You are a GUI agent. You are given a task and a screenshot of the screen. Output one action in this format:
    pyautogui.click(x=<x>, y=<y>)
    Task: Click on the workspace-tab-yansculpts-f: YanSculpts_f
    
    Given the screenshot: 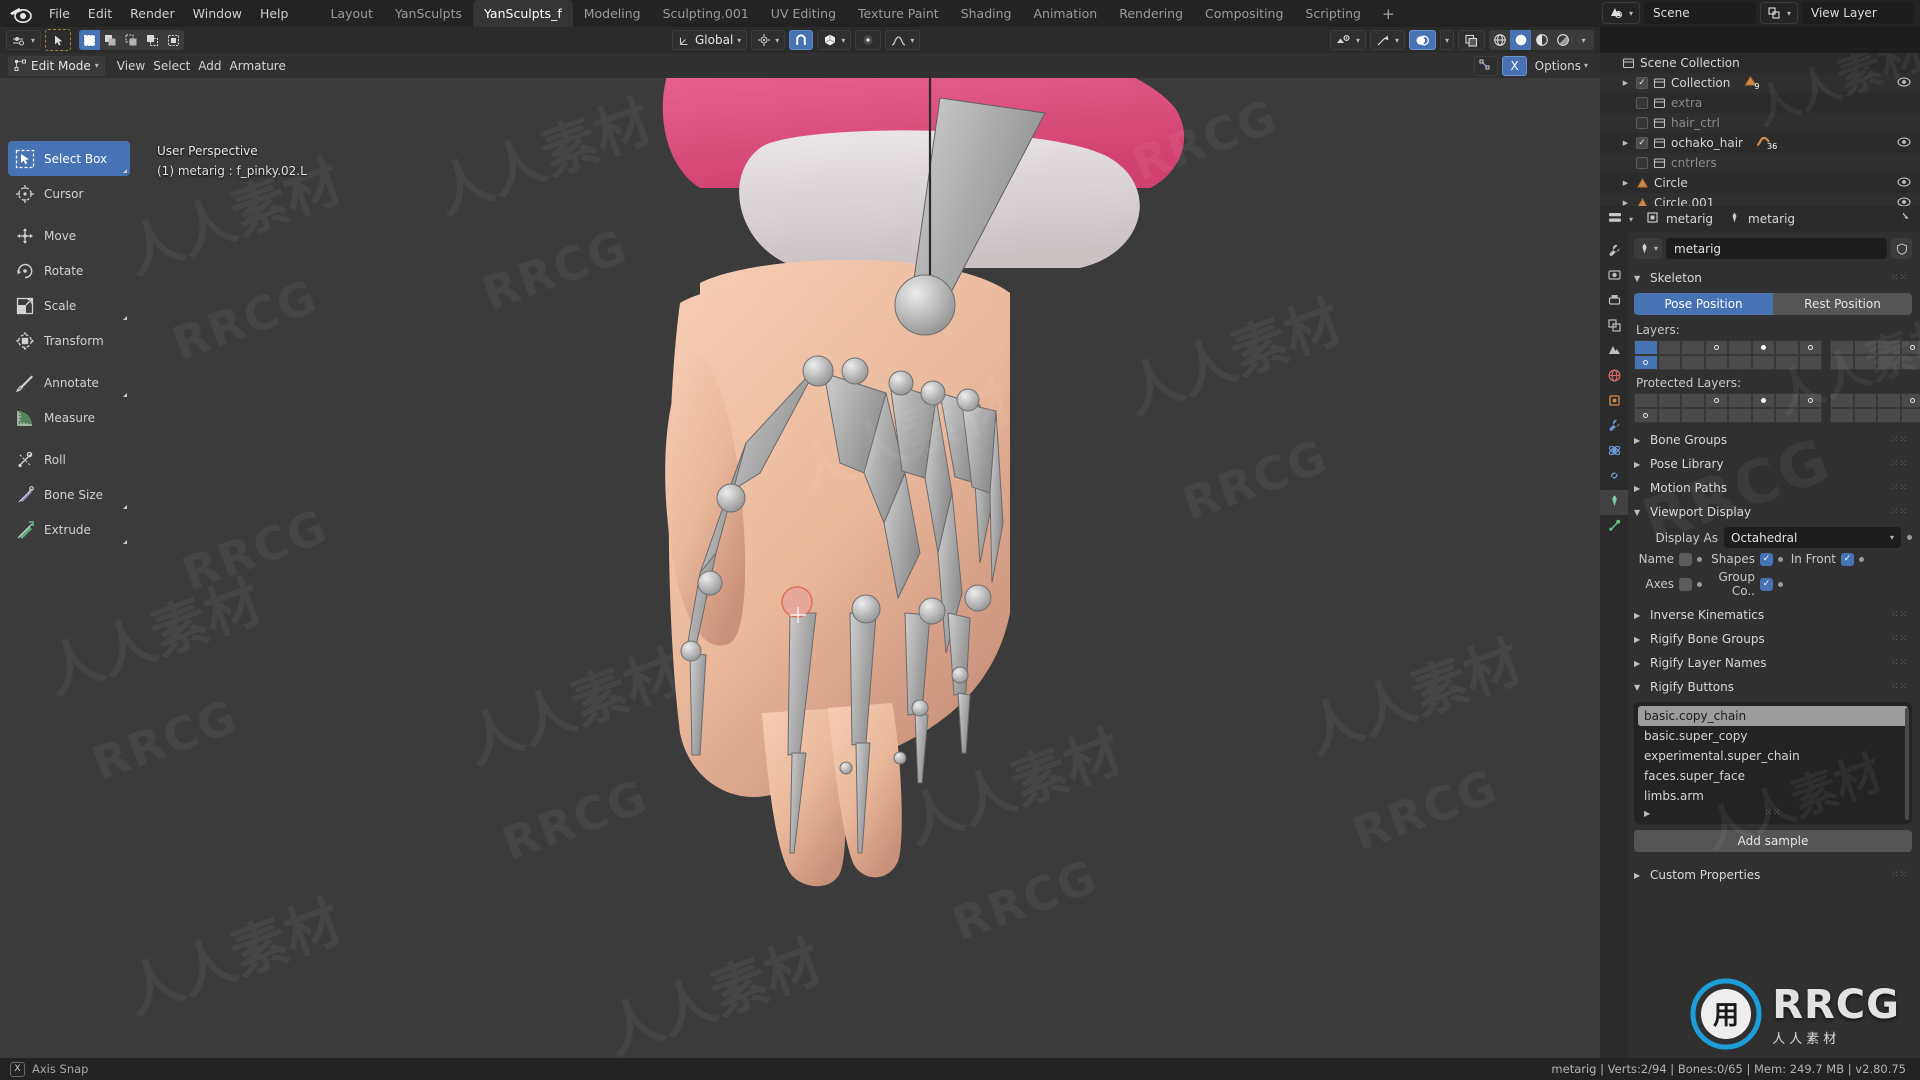 What is the action you would take?
    pyautogui.click(x=523, y=13)
    